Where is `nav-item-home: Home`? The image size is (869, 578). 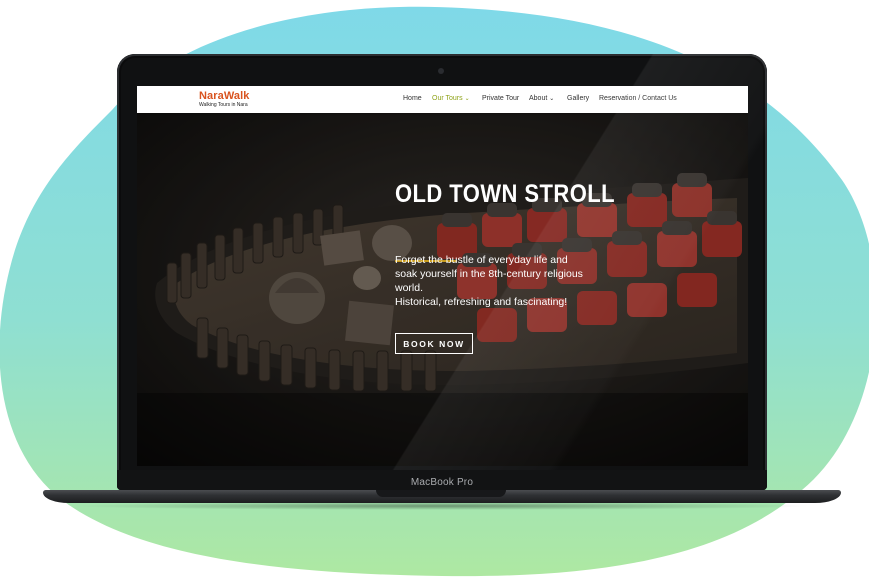
nav-item-home: Home is located at coordinates (412, 98).